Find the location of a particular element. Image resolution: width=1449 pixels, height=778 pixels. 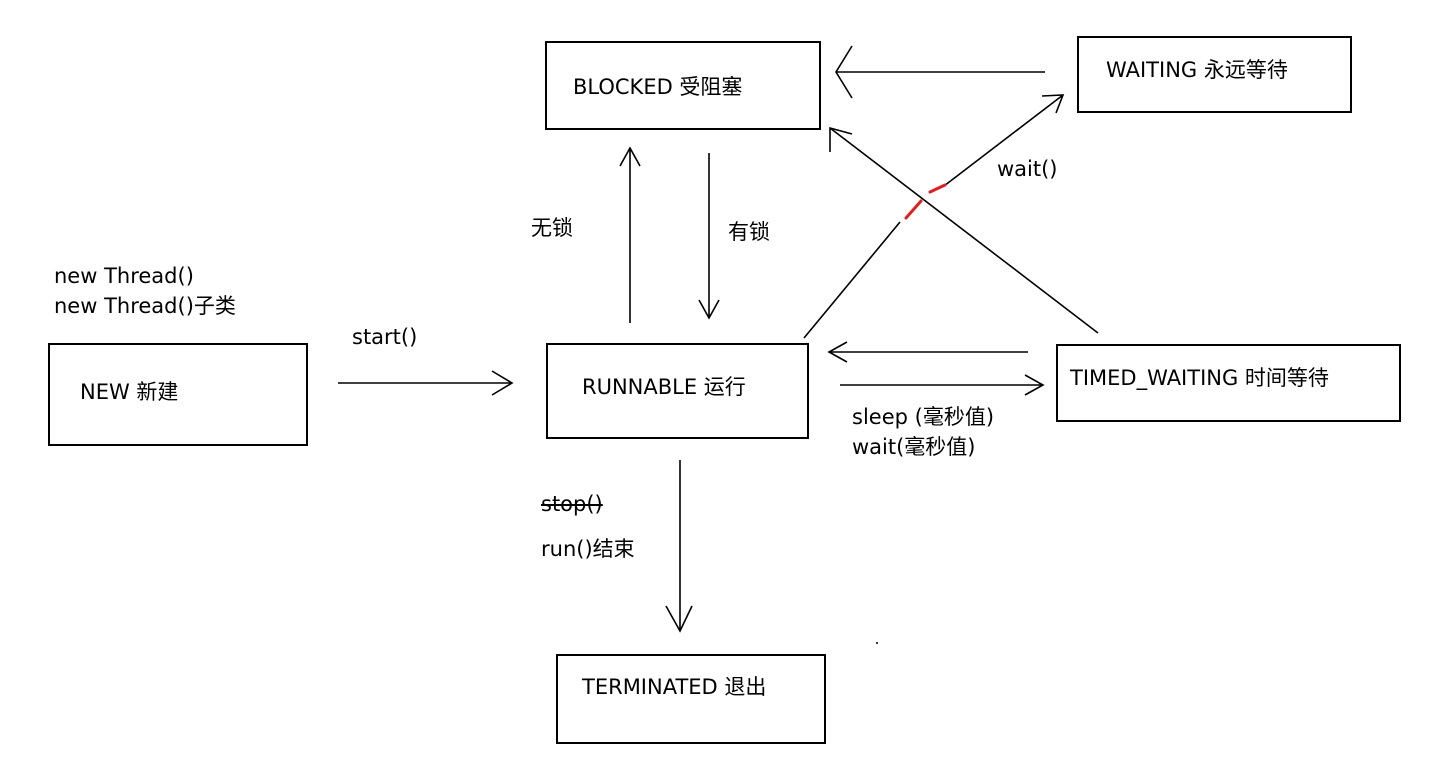

edge-label-start: start() is located at coordinates (385, 337).